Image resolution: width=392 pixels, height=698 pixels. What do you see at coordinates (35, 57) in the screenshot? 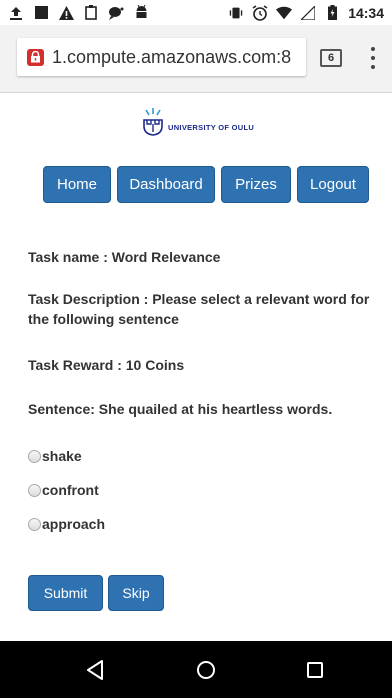
I see `lock-icon` at bounding box center [35, 57].